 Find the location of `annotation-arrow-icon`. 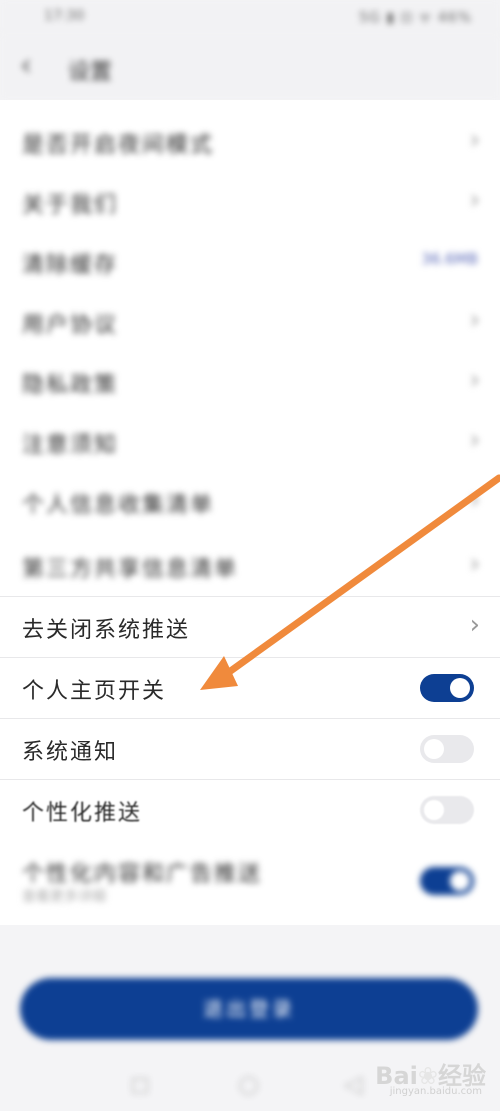

annotation-arrow-icon is located at coordinates (350, 582).